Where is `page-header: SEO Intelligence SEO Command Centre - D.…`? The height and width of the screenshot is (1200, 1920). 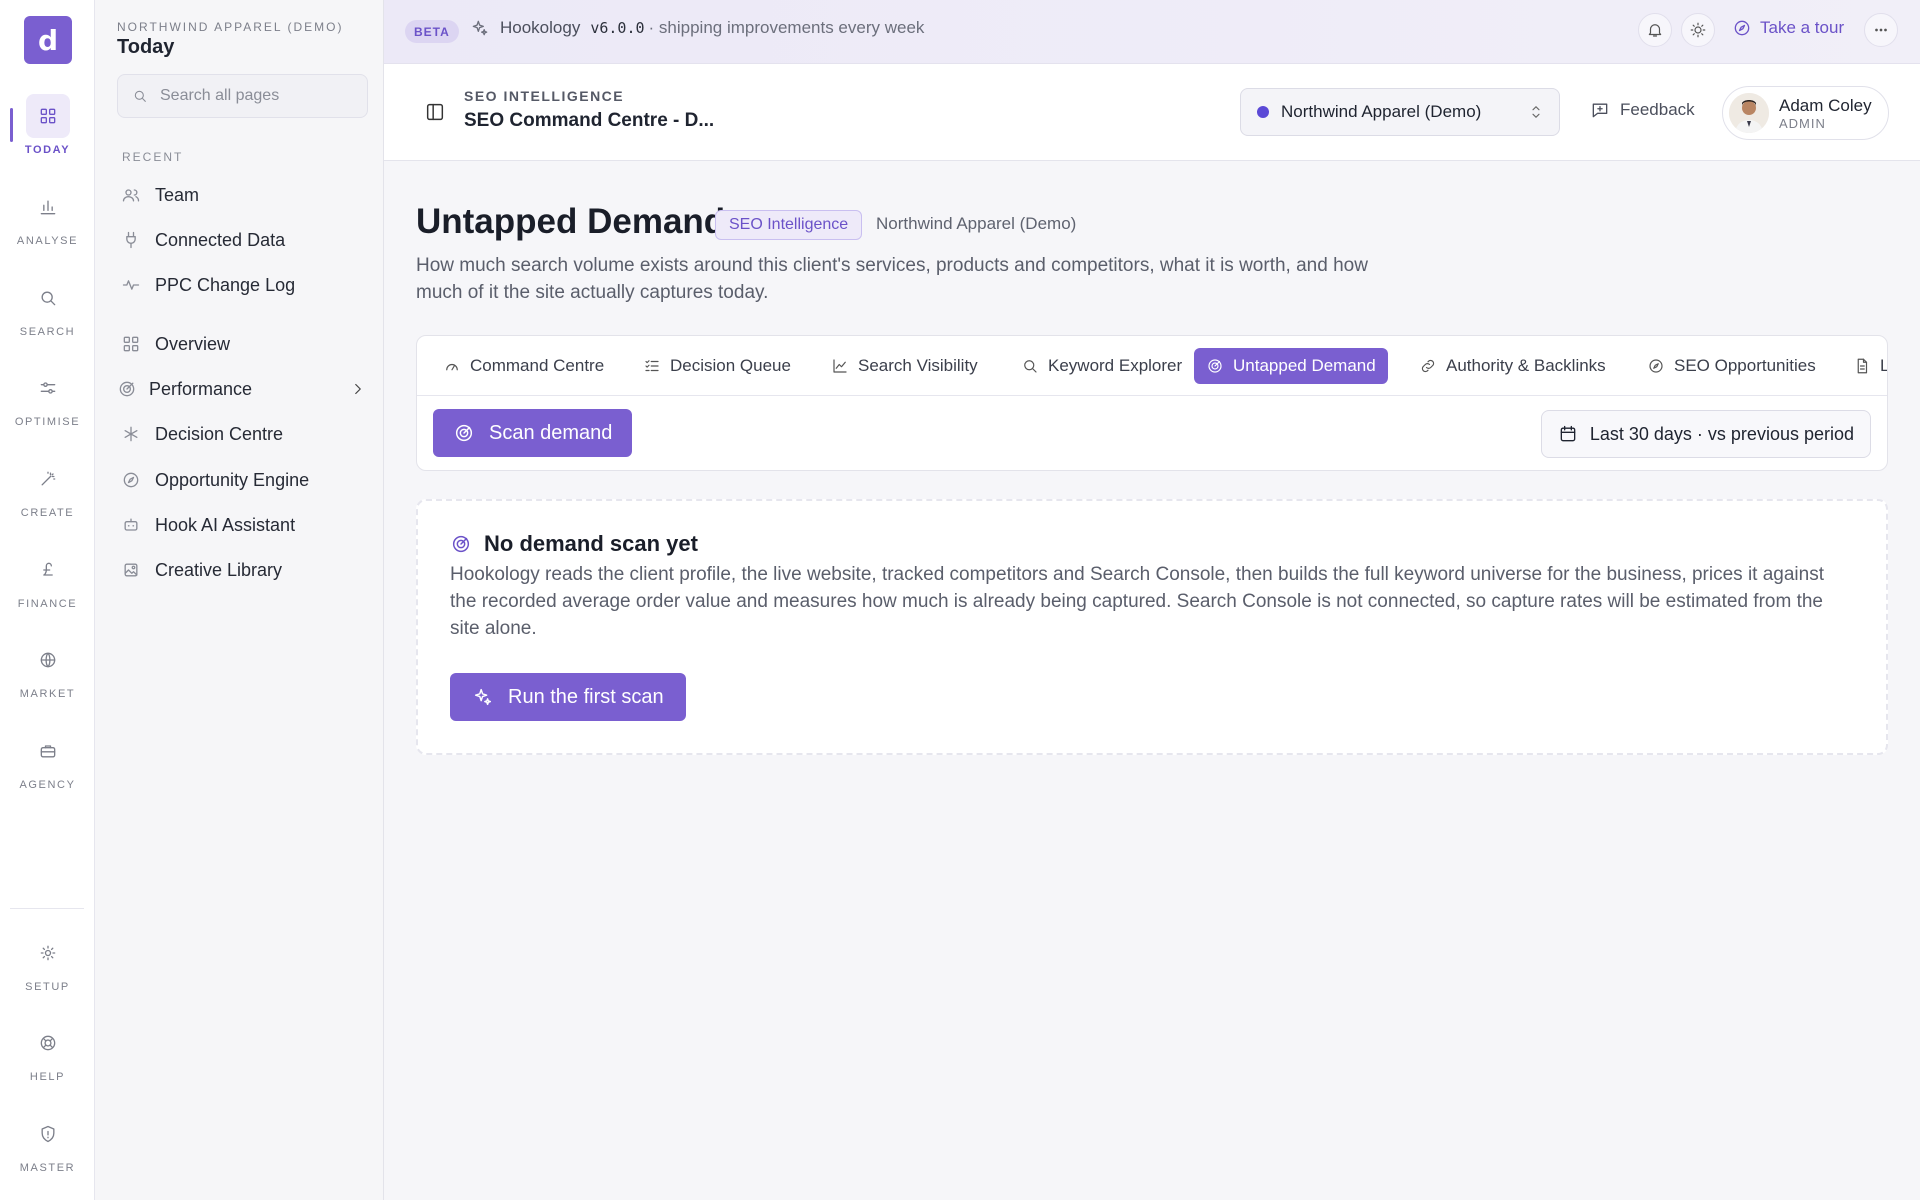
page-header: SEO Intelligence SEO Command Centre - D.… is located at coordinates (1152, 112).